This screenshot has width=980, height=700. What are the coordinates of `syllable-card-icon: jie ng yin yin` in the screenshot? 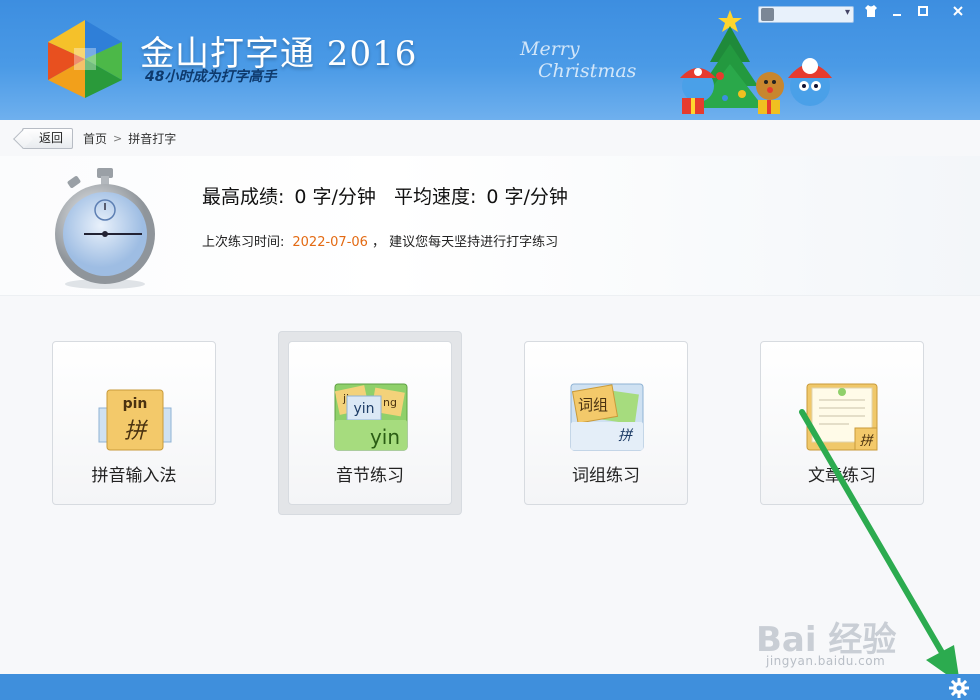 It's located at (371, 417).